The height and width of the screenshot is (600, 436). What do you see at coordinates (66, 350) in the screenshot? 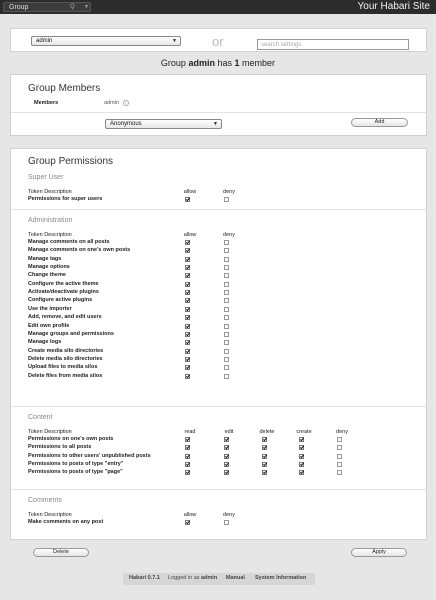
I see `permission-token-label: Create media silo directories` at bounding box center [66, 350].